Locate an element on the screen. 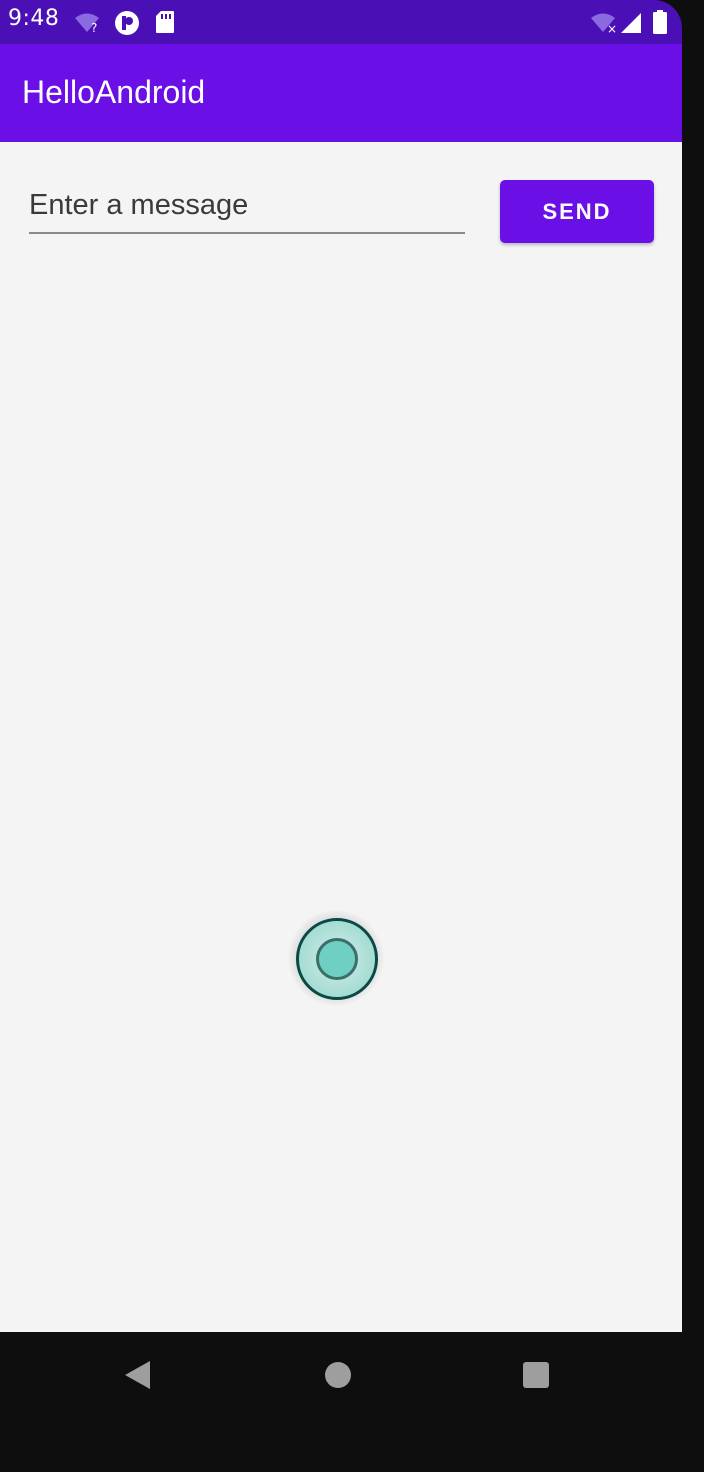  status-bar: 9:48 ? × is located at coordinates (341, 22).